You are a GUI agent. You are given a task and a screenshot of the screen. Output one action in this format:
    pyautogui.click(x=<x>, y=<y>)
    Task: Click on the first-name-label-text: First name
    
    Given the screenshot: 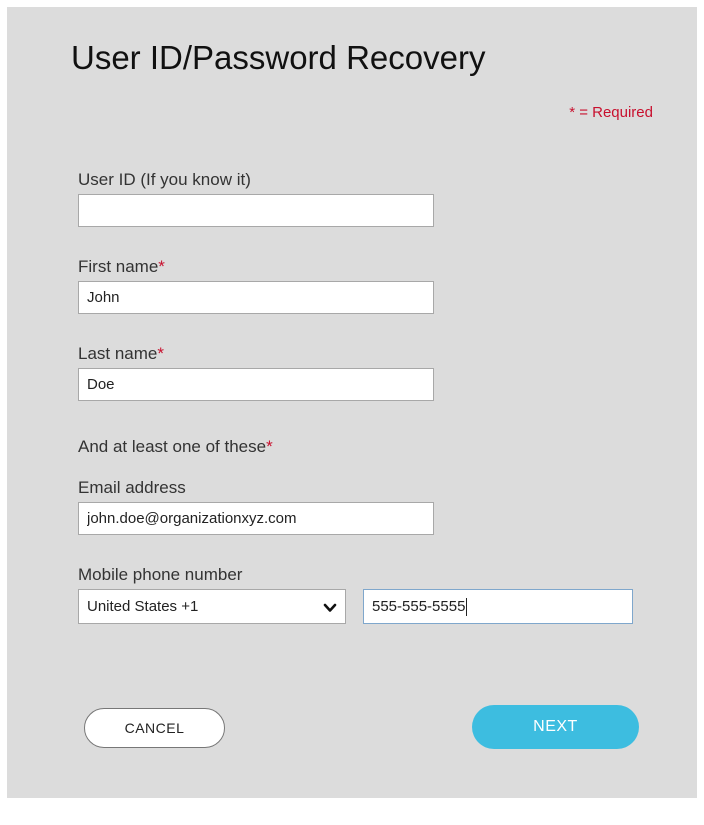 What is the action you would take?
    pyautogui.click(x=118, y=266)
    